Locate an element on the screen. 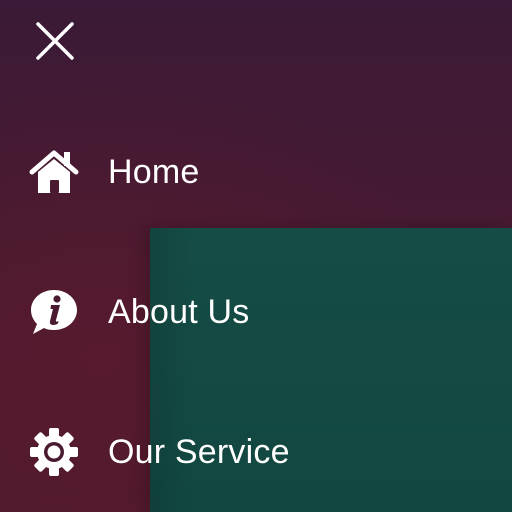 The height and width of the screenshot is (512, 512). menu-item-label: Our Service is located at coordinates (199, 451).